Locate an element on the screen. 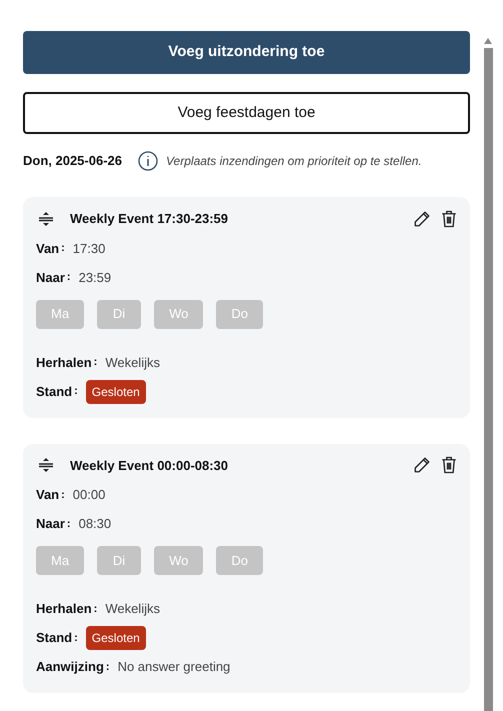 This screenshot has width=503, height=711. field-label: Aanwijzing is located at coordinates (70, 667).